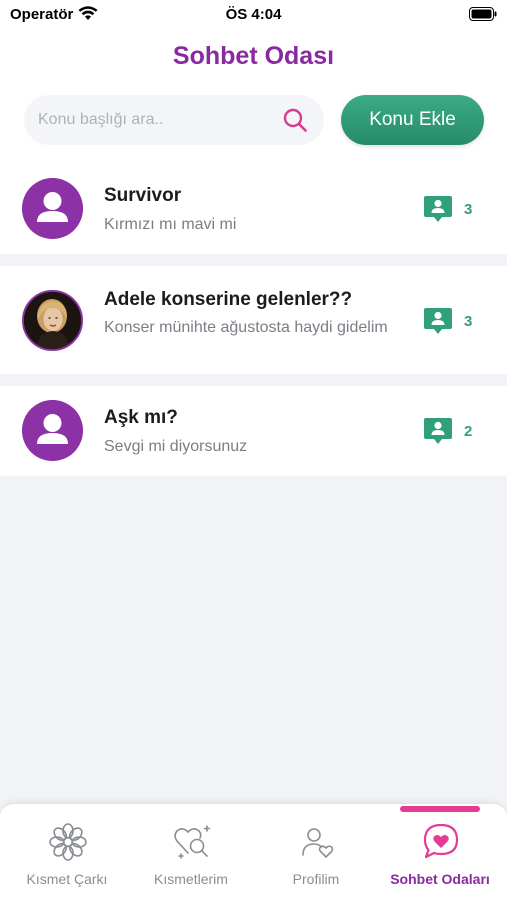 This screenshot has width=507, height=900. I want to click on tab-label: Sohbet Odaları, so click(440, 879).